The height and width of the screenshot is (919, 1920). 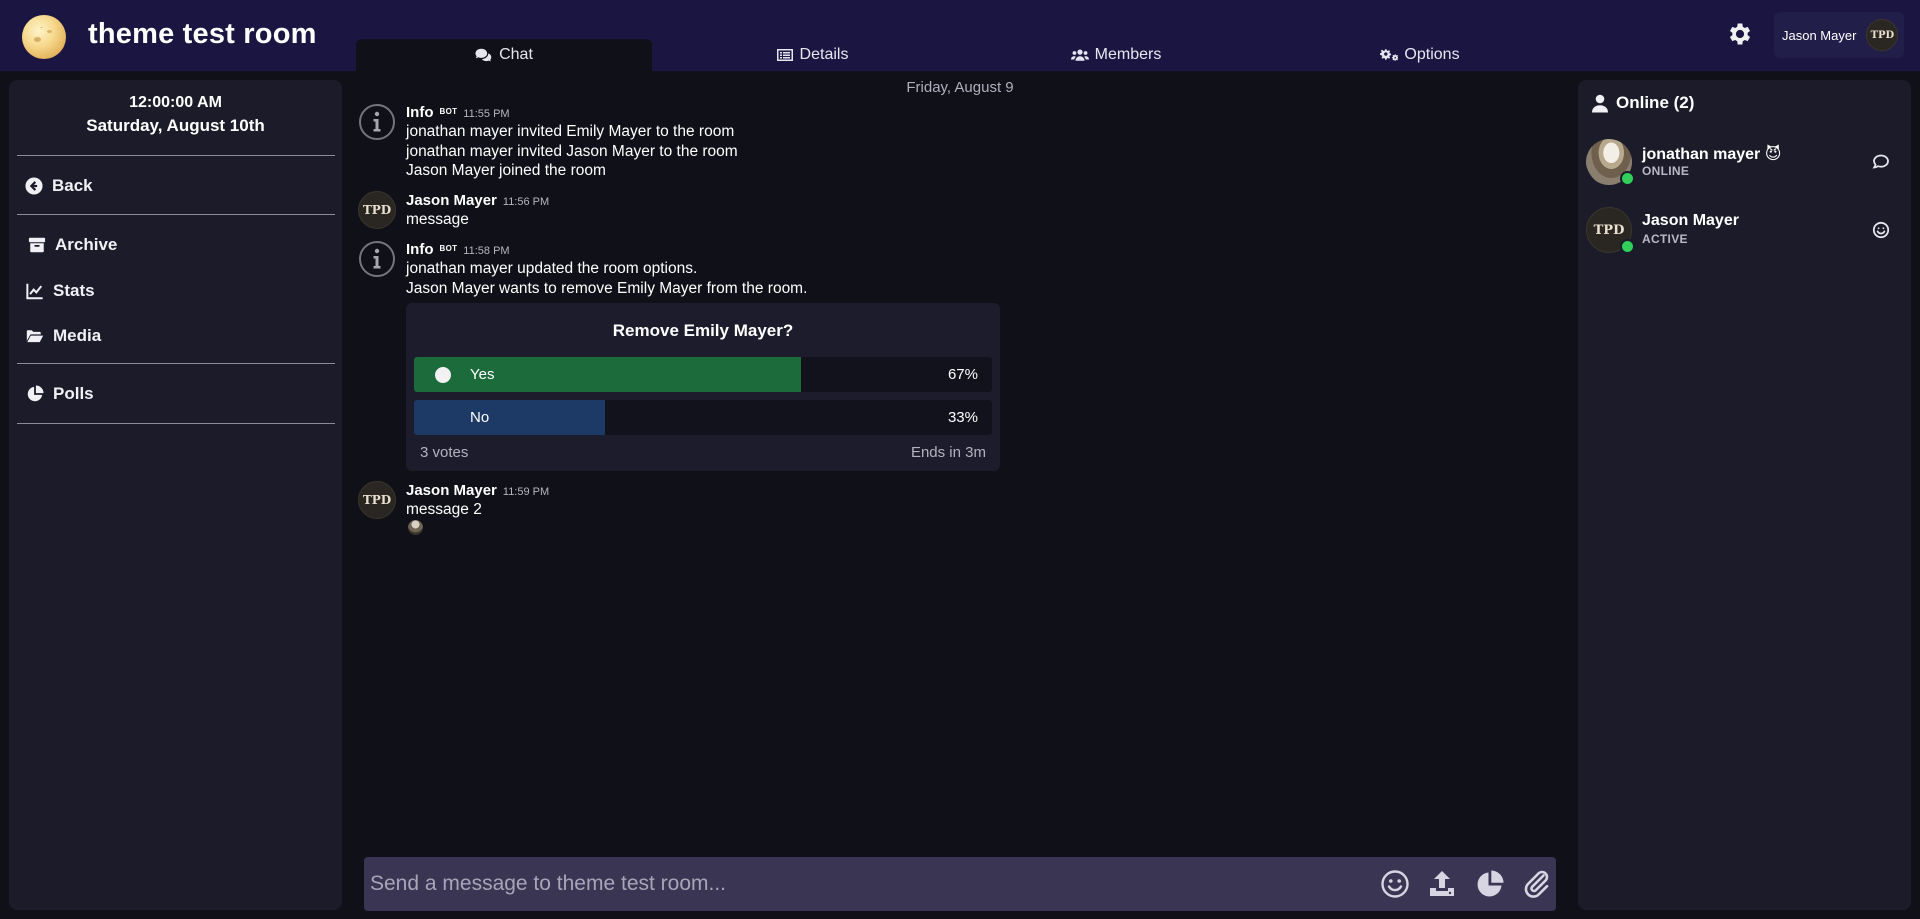 What do you see at coordinates (44, 37) in the screenshot?
I see `room-logo` at bounding box center [44, 37].